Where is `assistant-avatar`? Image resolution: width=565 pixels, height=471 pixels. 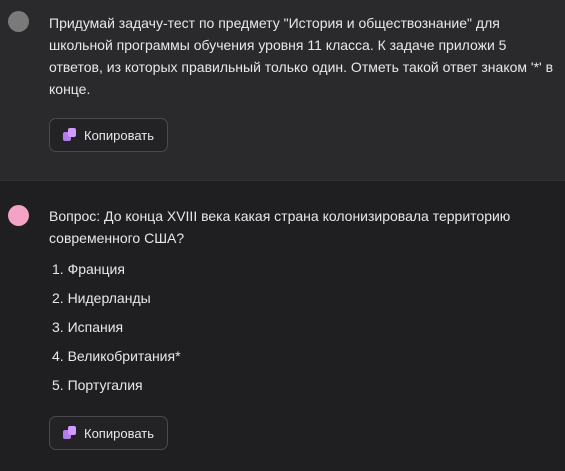 assistant-avatar is located at coordinates (18, 215).